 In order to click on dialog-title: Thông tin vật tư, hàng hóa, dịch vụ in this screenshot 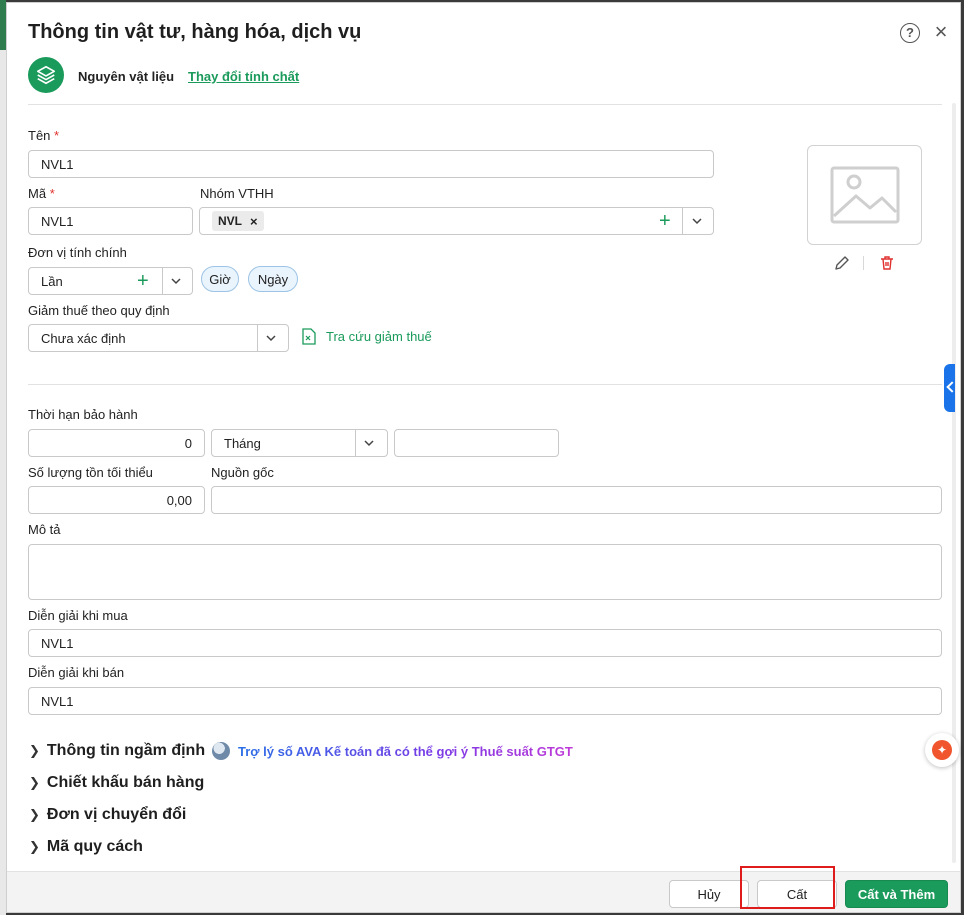, I will do `click(195, 32)`.